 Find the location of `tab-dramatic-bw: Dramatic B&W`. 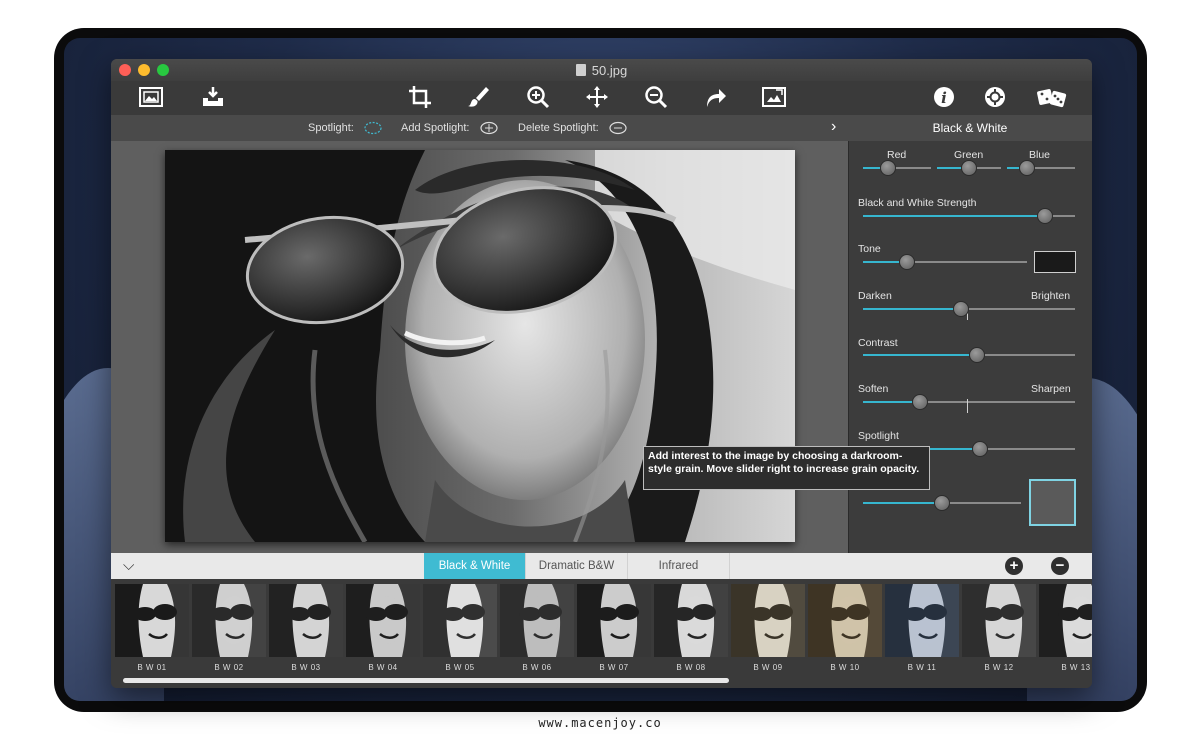

tab-dramatic-bw: Dramatic B&W is located at coordinates (577, 566).